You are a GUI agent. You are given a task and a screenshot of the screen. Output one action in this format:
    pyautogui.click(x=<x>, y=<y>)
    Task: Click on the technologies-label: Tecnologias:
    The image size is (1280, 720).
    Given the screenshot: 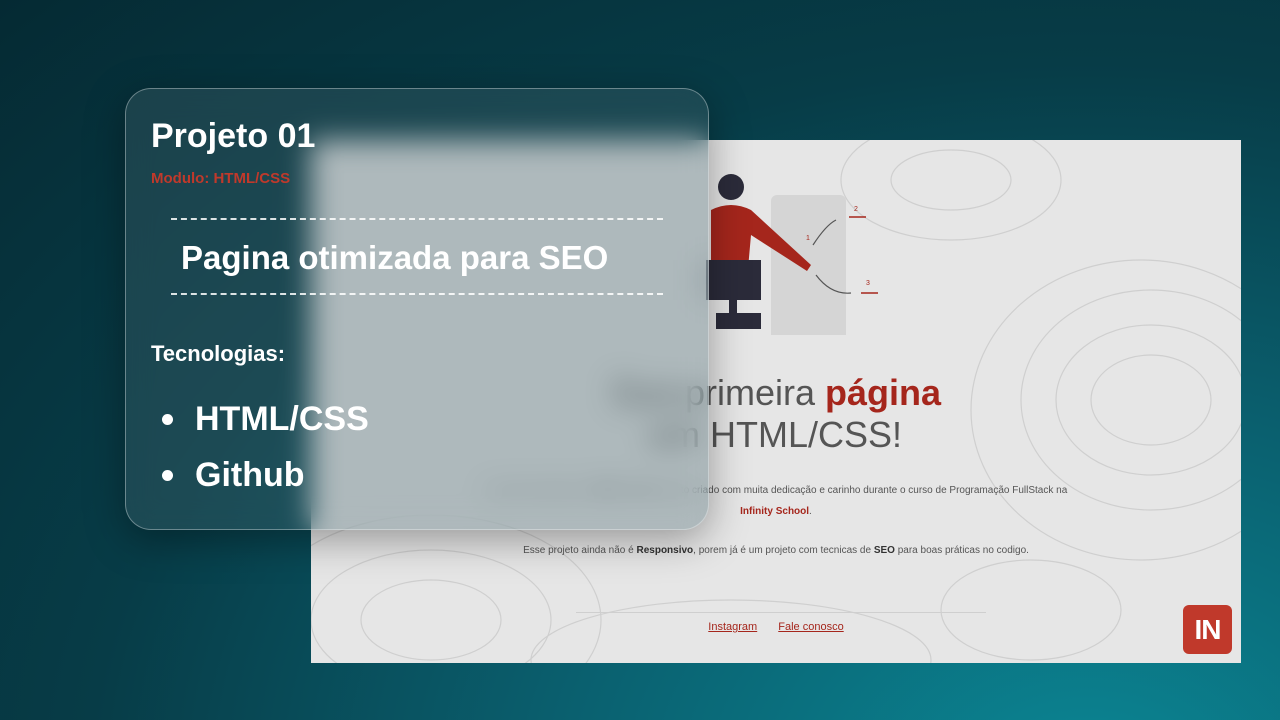 What is the action you would take?
    pyautogui.click(x=218, y=353)
    